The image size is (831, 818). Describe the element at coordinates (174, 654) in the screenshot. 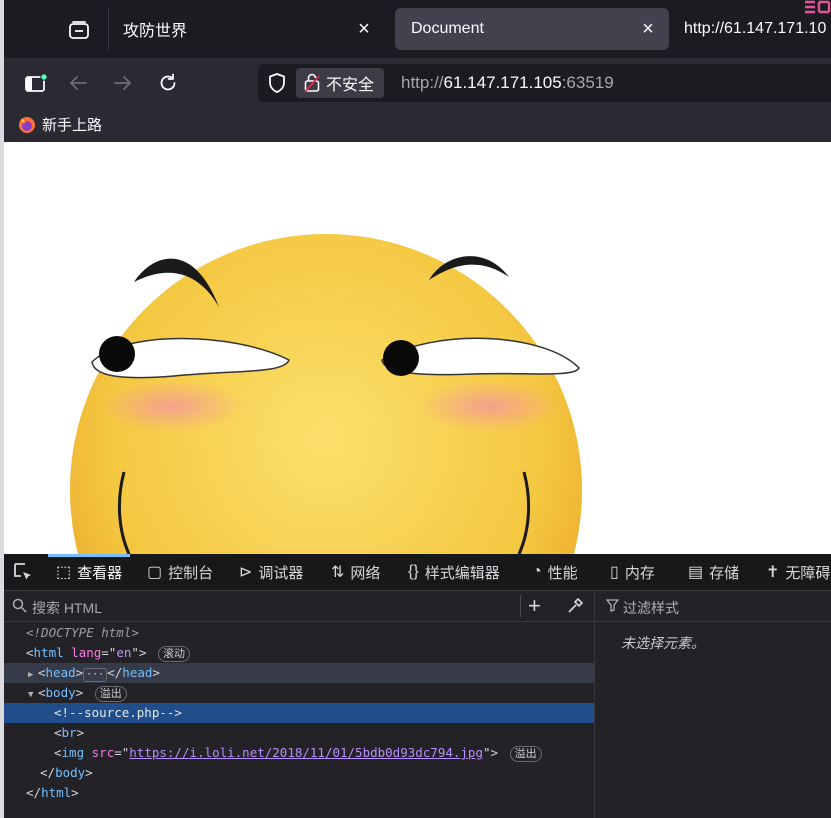

I see `scroll-badge: 滚动` at that location.